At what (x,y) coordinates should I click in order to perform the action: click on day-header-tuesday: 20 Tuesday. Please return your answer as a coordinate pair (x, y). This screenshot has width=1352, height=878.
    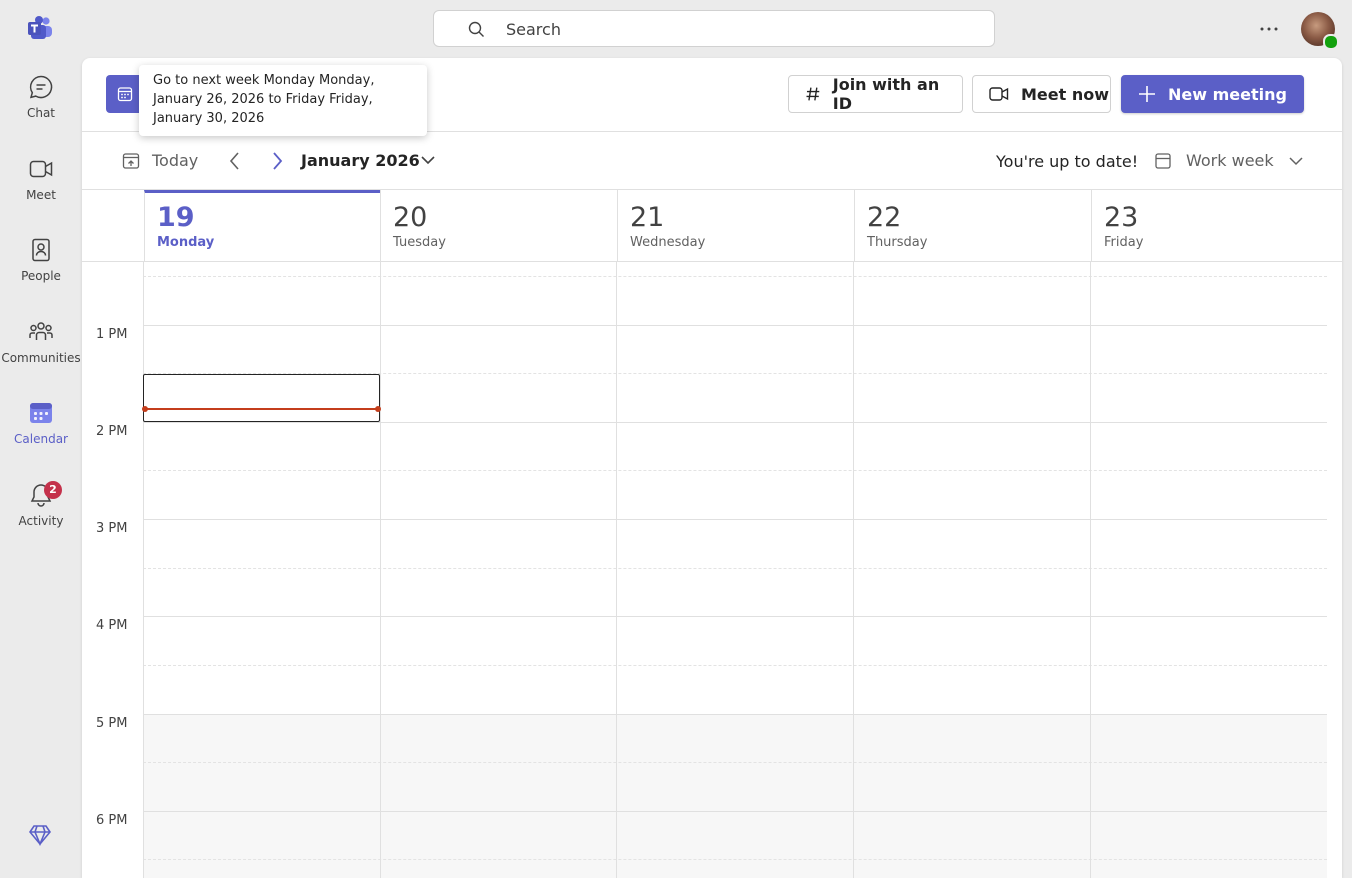
    Looking at the image, I should click on (498, 226).